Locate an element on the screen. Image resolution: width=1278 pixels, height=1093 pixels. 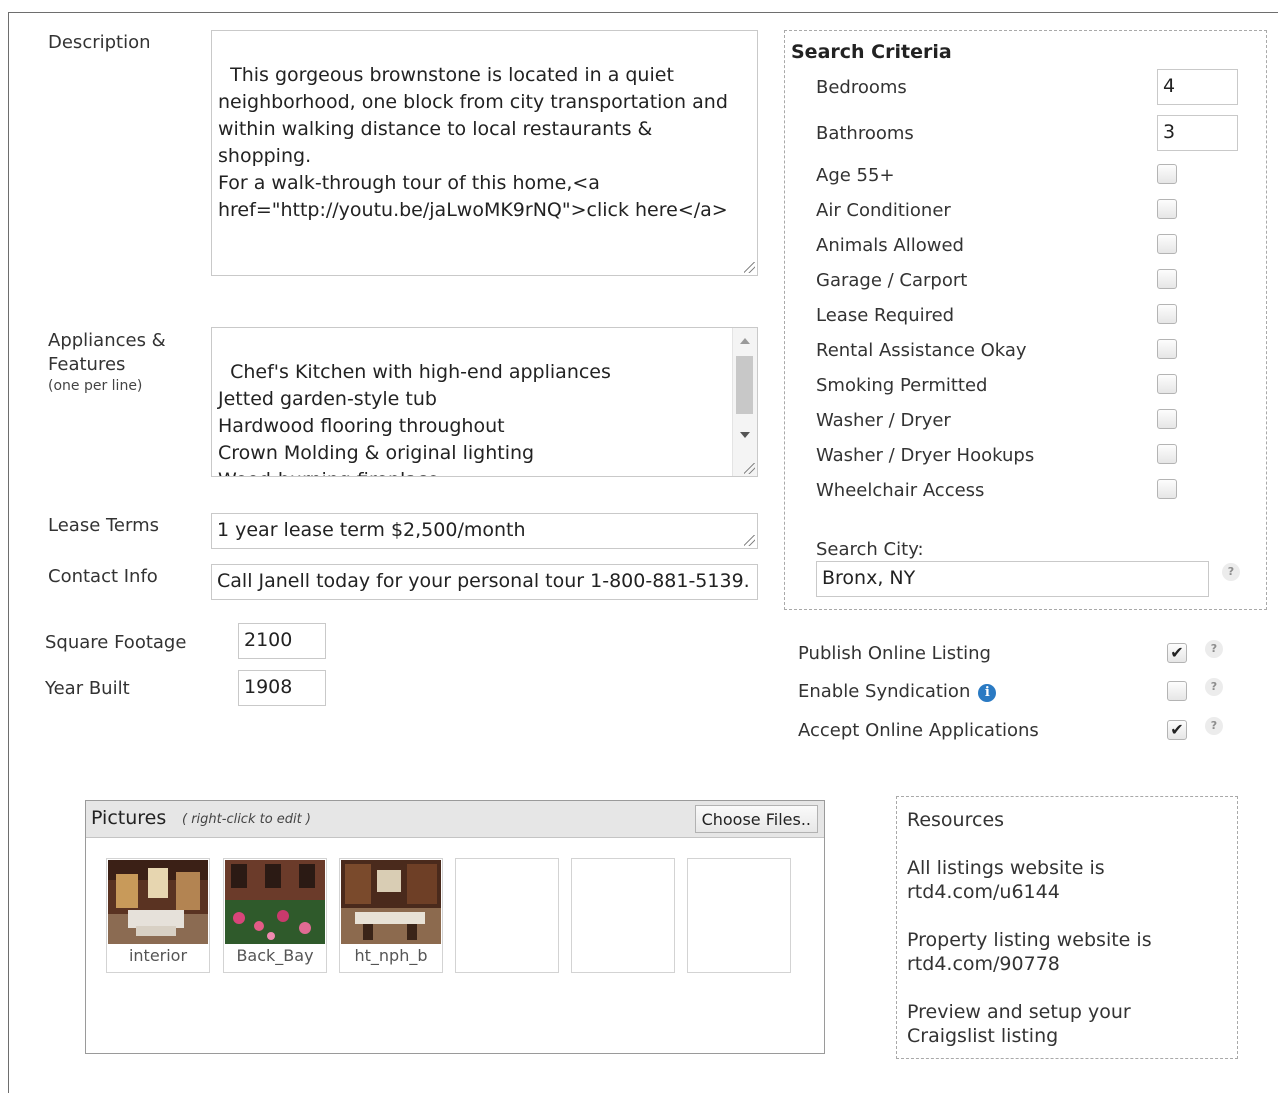
features-scrollbar is located at coordinates (744, 402).